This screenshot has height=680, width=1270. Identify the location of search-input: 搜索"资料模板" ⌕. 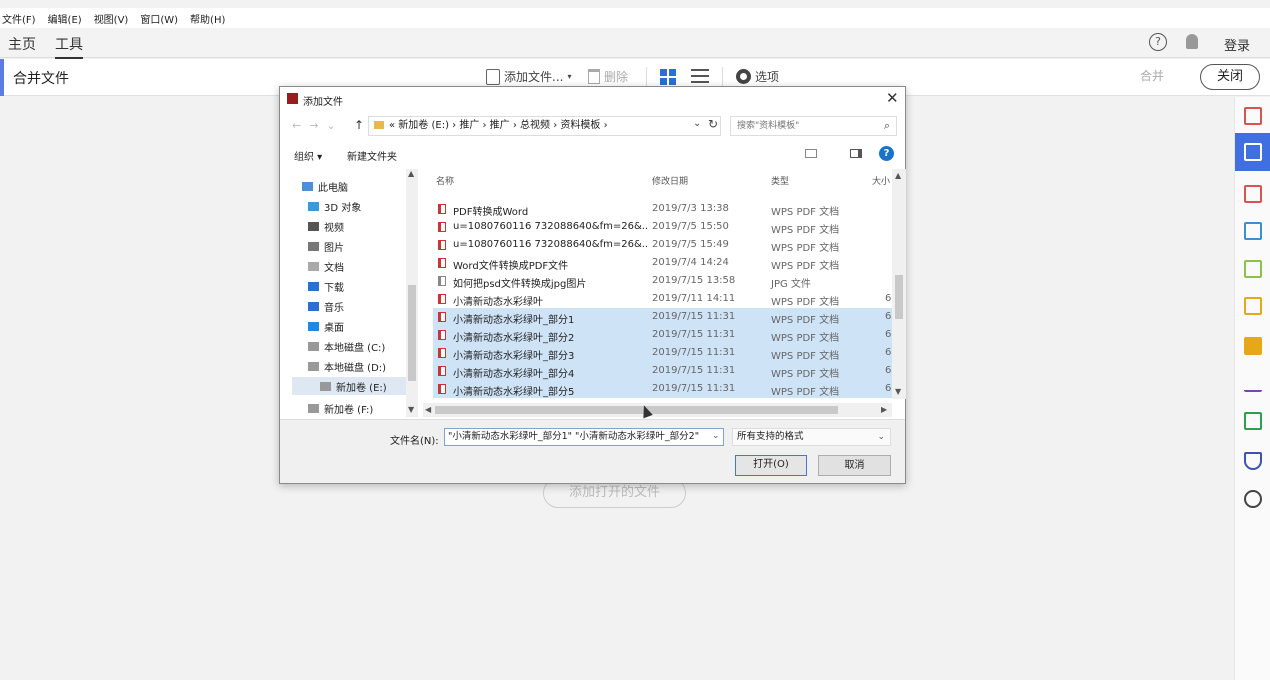
(813, 126).